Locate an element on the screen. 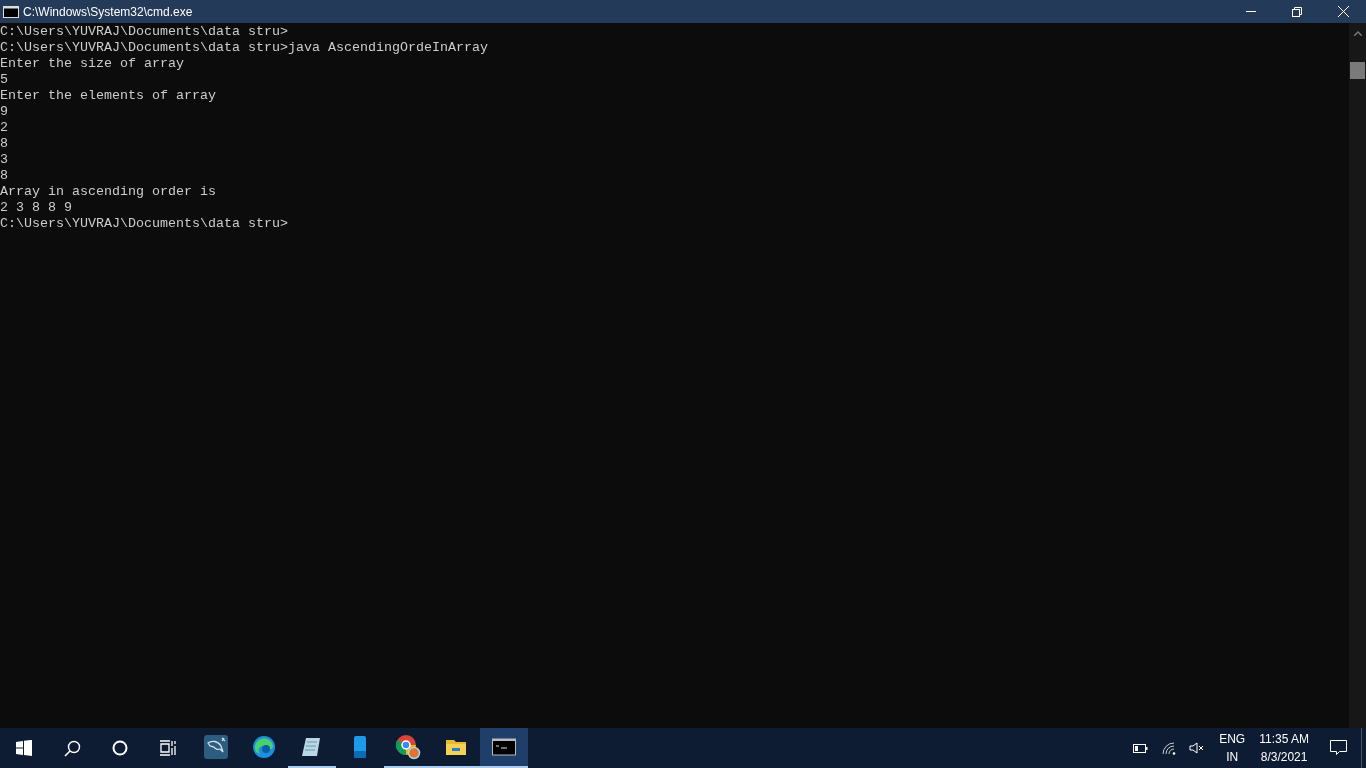  close-icon is located at coordinates (1343, 11).